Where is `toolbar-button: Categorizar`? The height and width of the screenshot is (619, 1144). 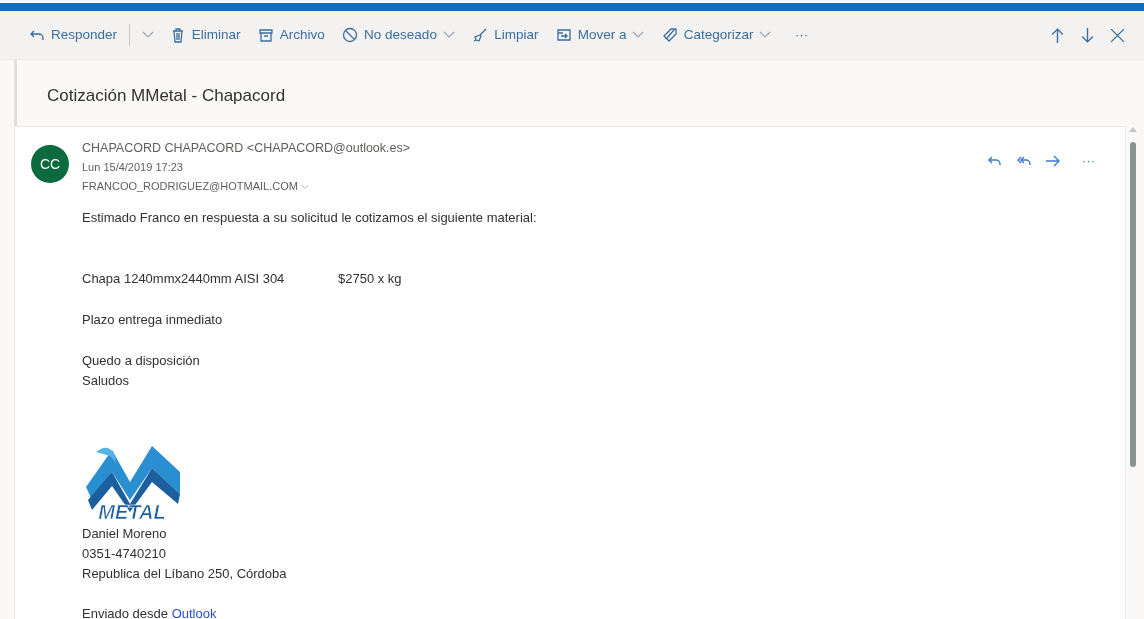
toolbar-button: Categorizar is located at coordinates (716, 35).